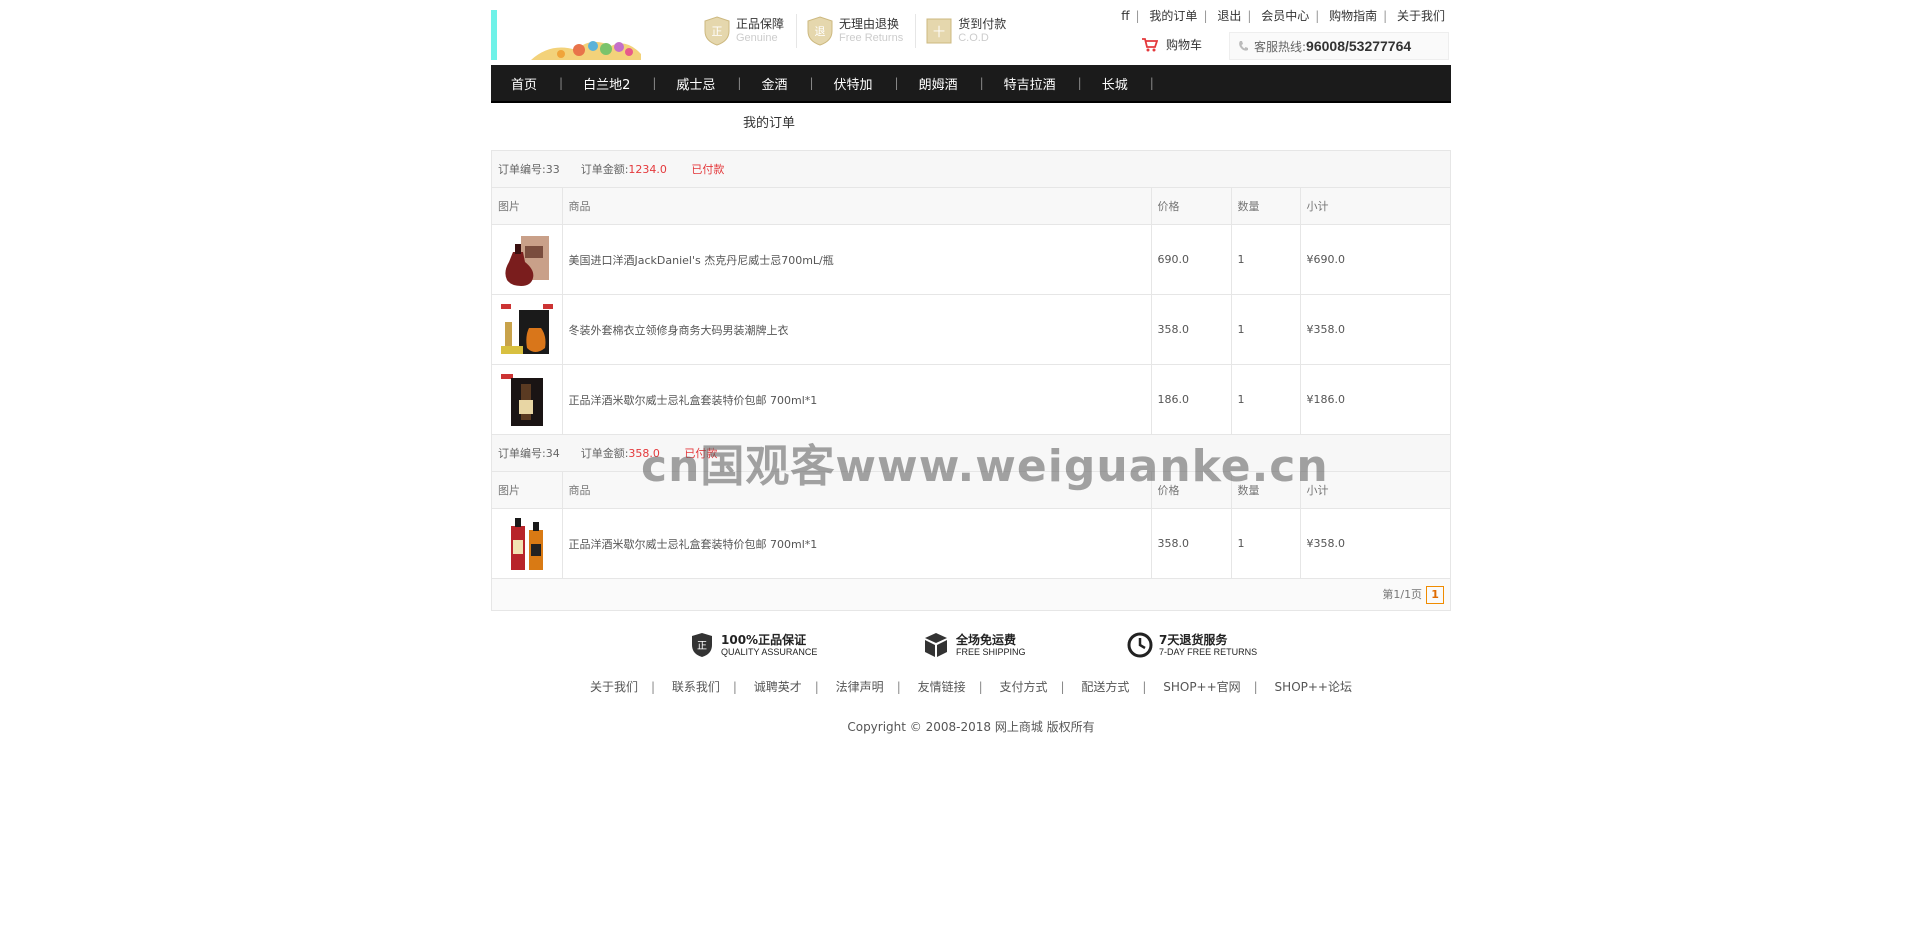 The image size is (1920, 937). I want to click on member-center-link: 会员中心, so click(1285, 16).